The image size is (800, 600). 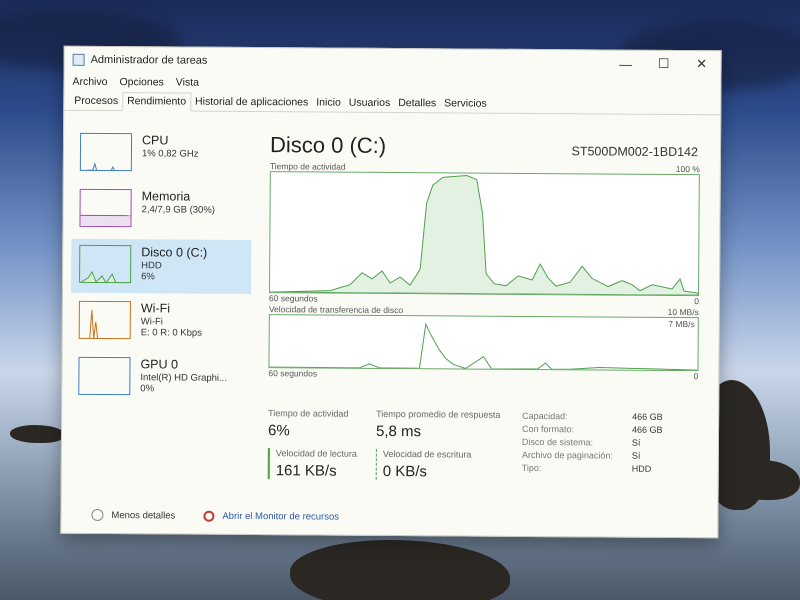 I want to click on close-button: ✕, so click(x=702, y=64).